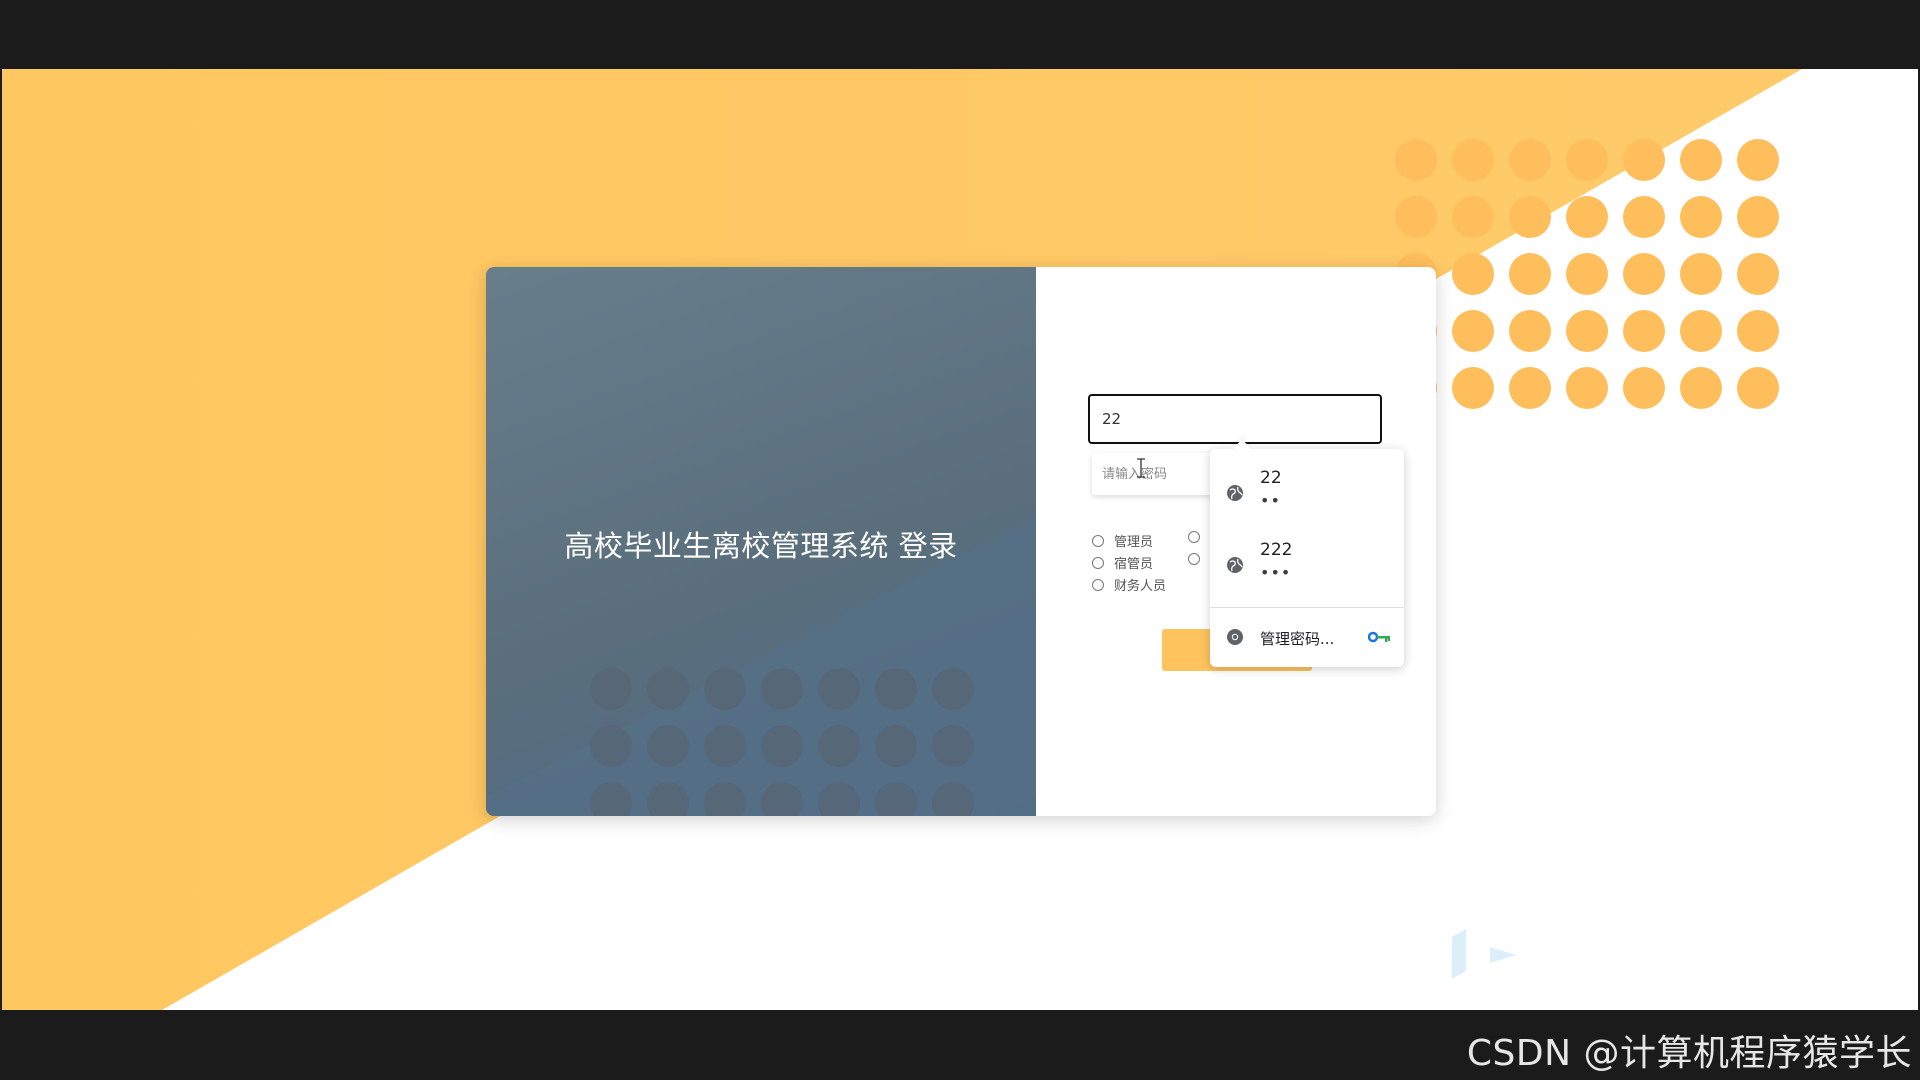 The width and height of the screenshot is (1920, 1080). I want to click on role-label: 财务人员, so click(1140, 586).